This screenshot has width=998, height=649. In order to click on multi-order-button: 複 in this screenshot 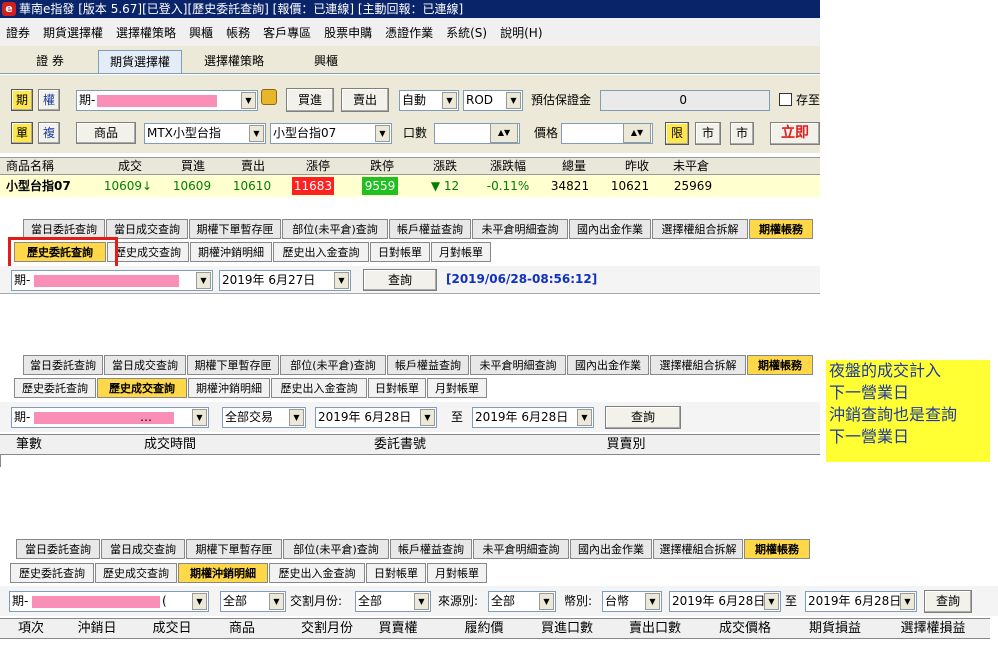, I will do `click(49, 133)`.